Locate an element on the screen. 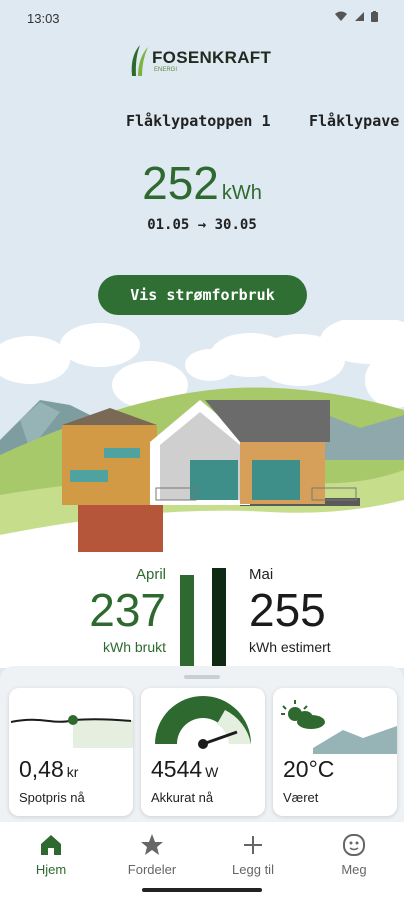 This screenshot has width=404, height=900. status-time: 13:03 is located at coordinates (43, 18).